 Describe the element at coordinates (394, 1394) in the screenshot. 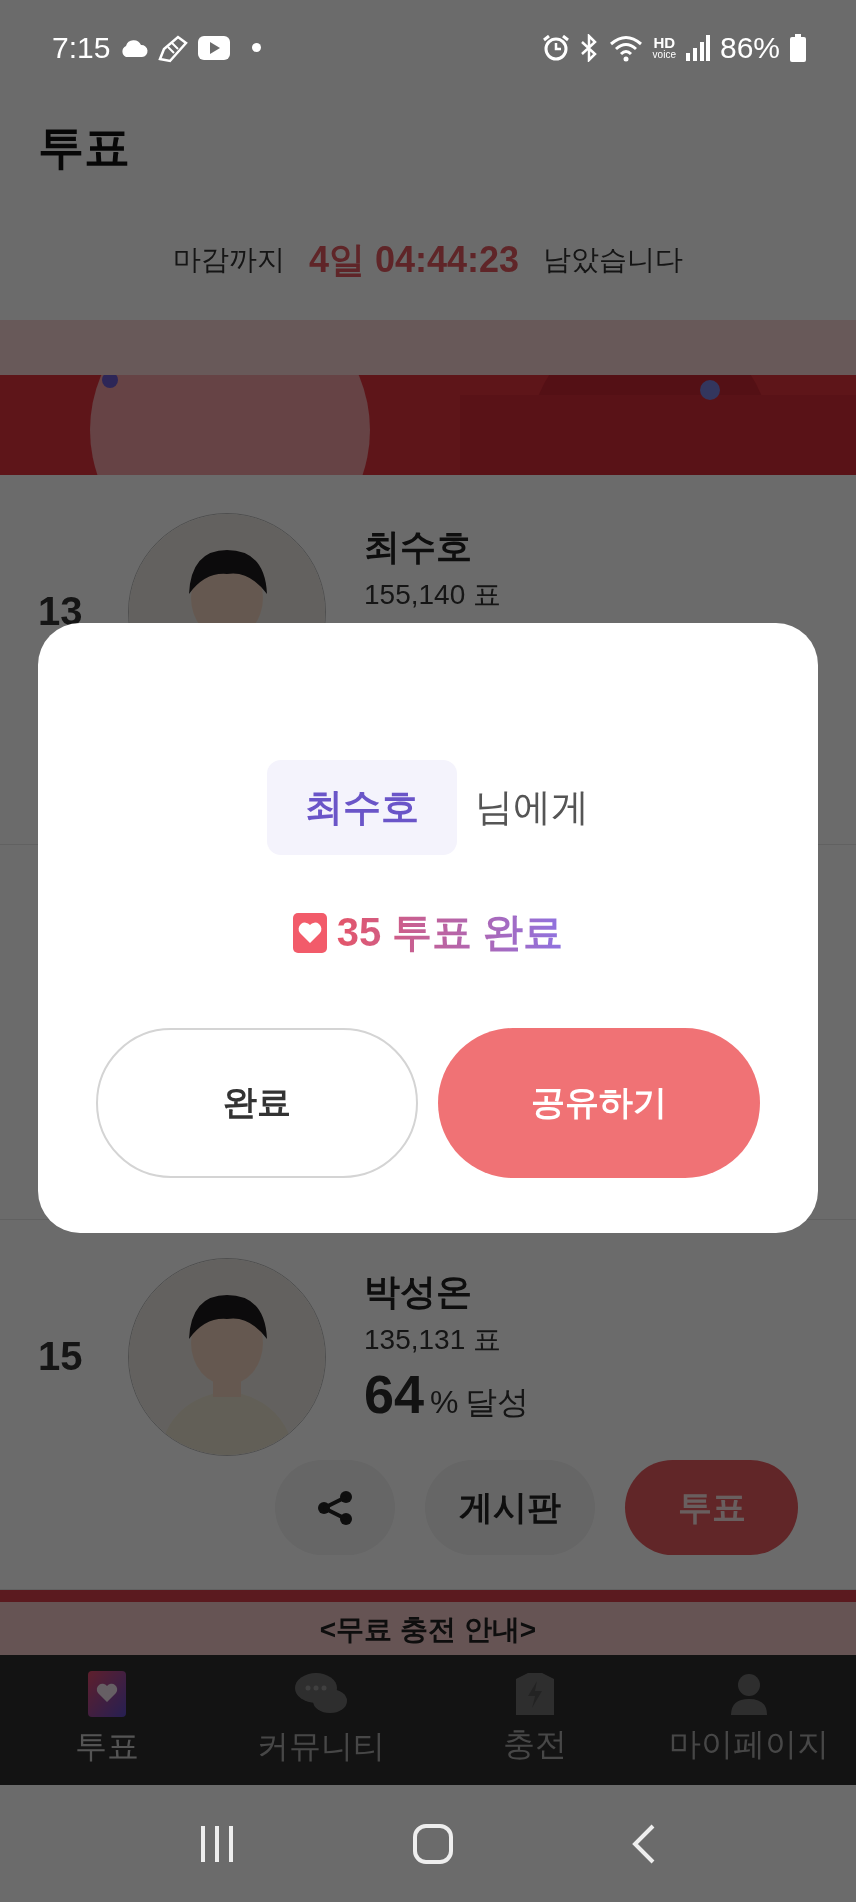

I see `achievement-percent: 64` at that location.